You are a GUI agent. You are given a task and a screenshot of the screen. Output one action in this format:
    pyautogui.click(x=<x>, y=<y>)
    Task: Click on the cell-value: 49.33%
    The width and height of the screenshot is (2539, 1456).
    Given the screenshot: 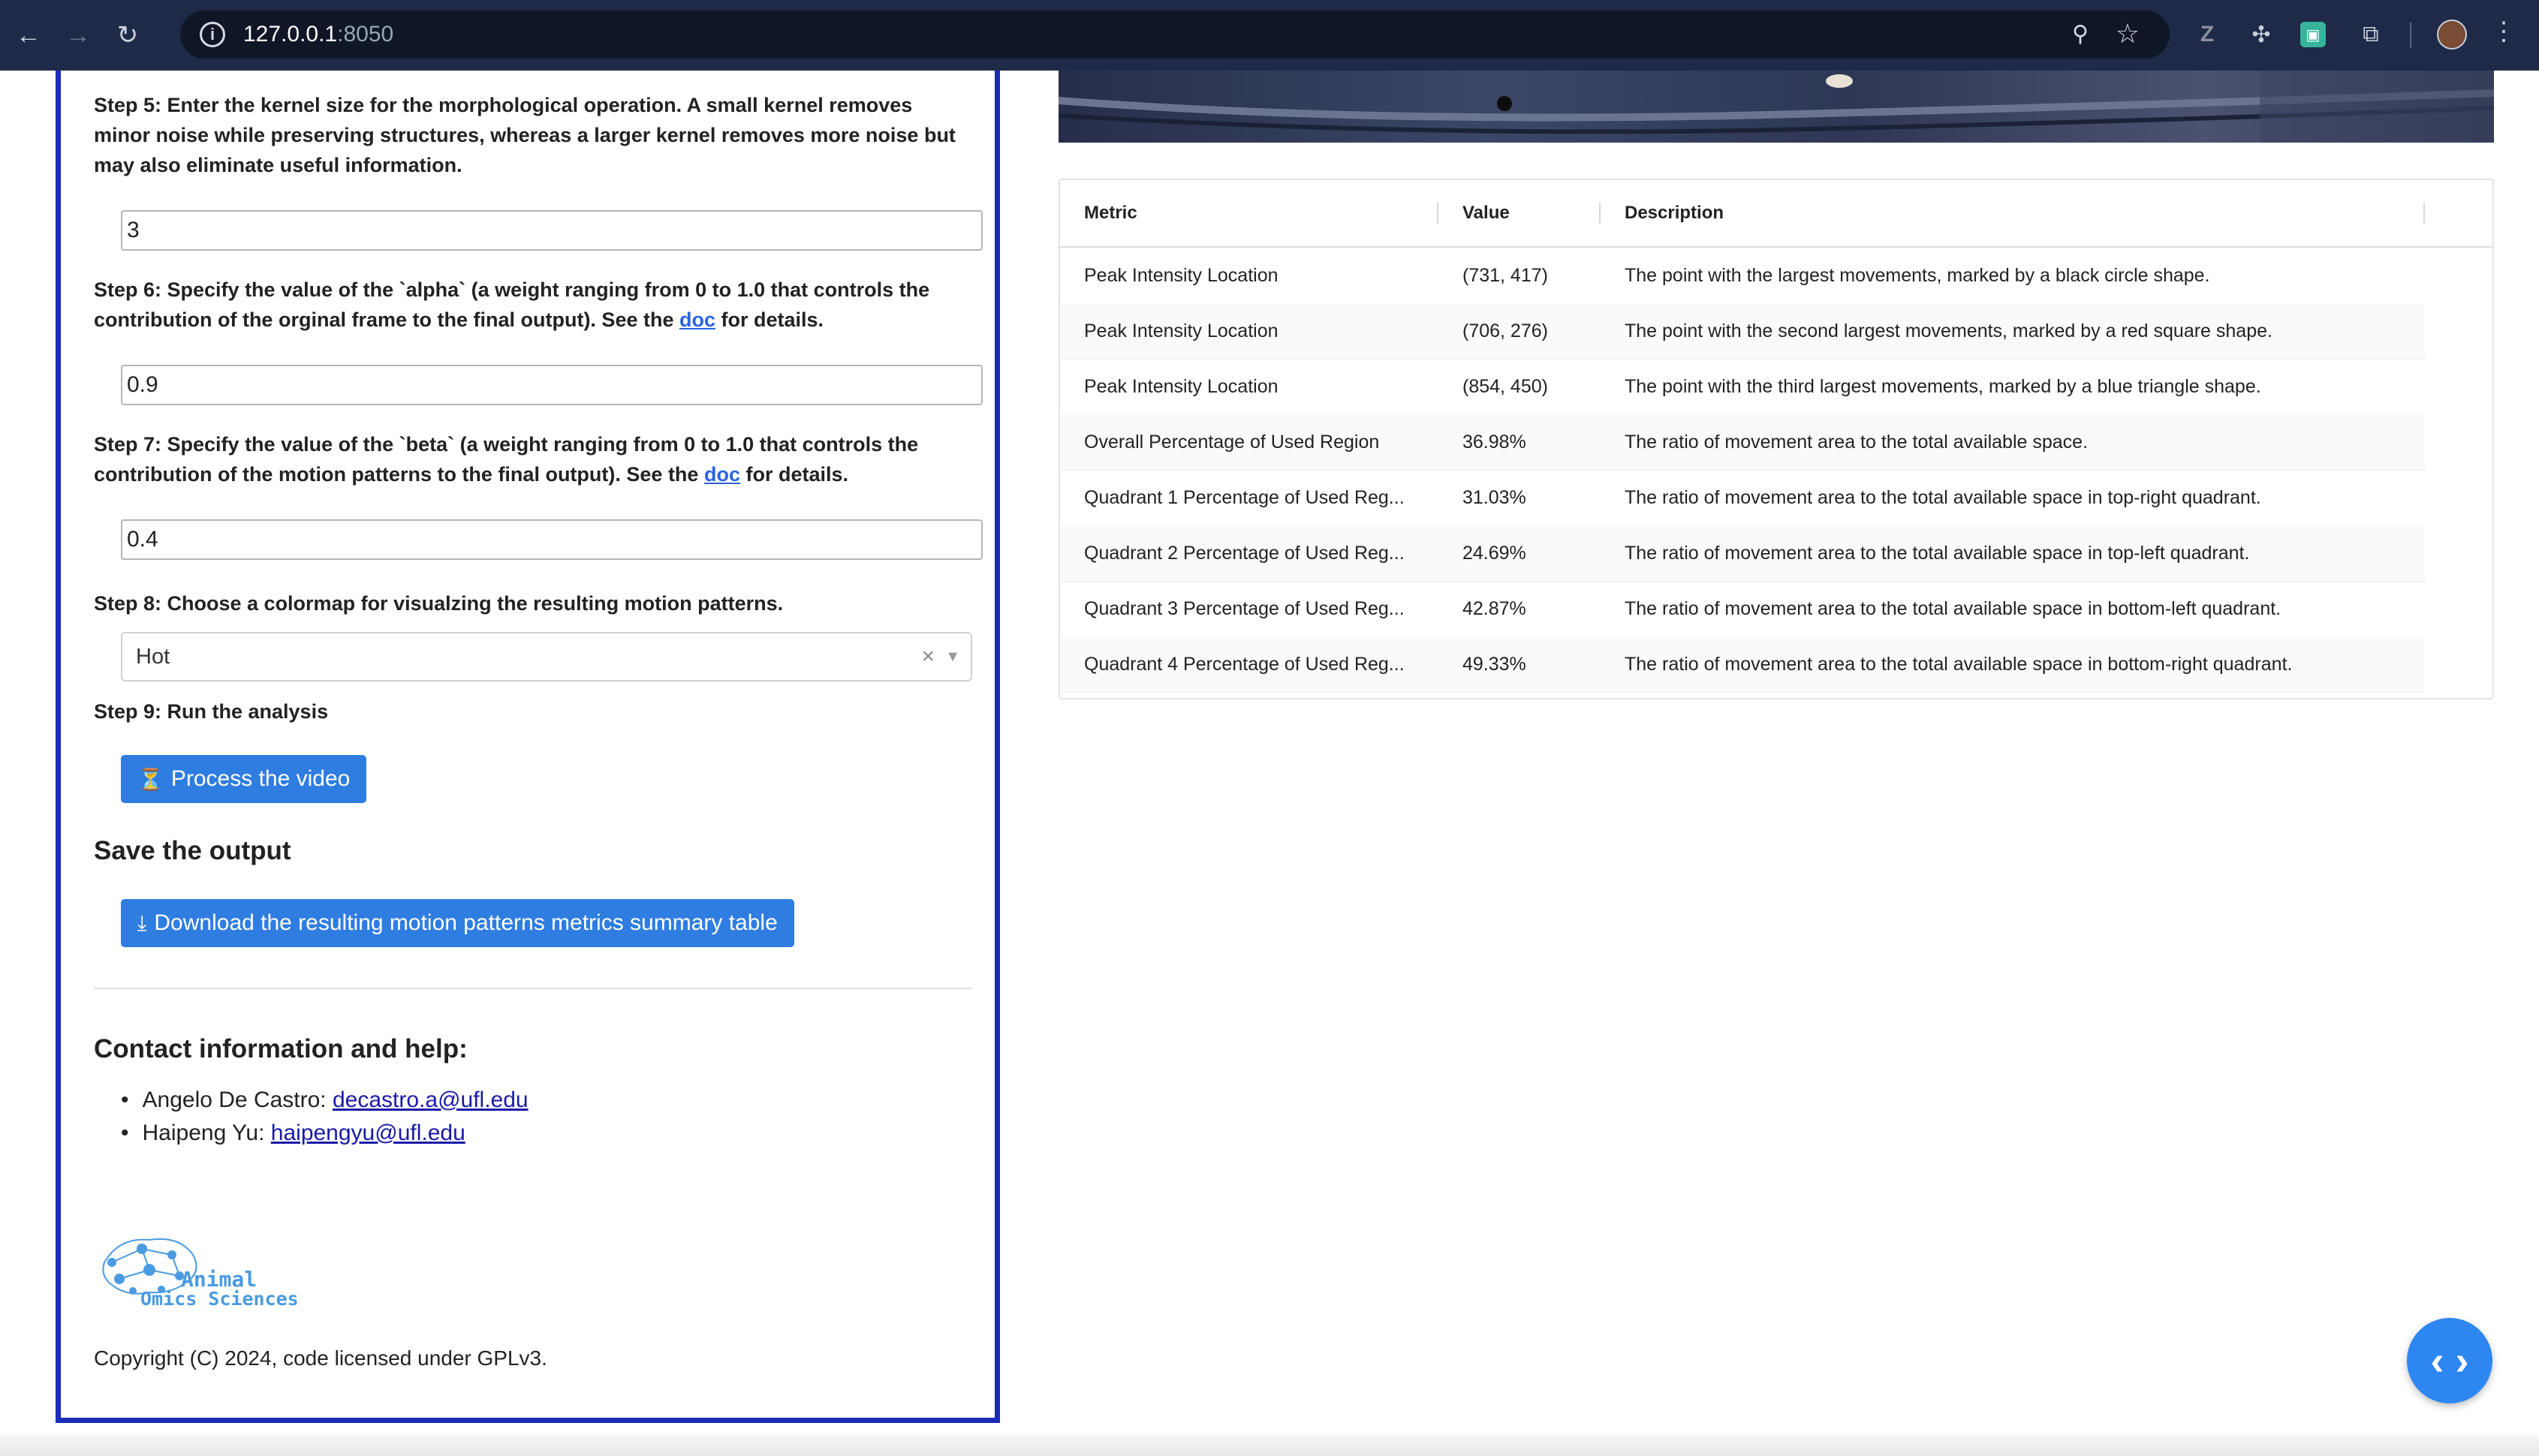 What is the action you would take?
    pyautogui.click(x=1494, y=664)
    